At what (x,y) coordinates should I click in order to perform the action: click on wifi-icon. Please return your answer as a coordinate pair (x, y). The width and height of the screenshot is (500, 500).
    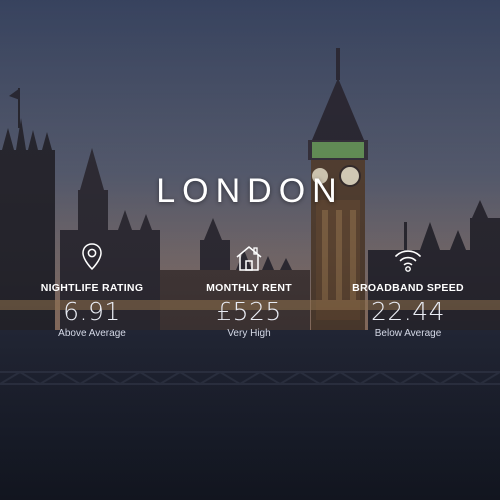
    Looking at the image, I should click on (408, 256).